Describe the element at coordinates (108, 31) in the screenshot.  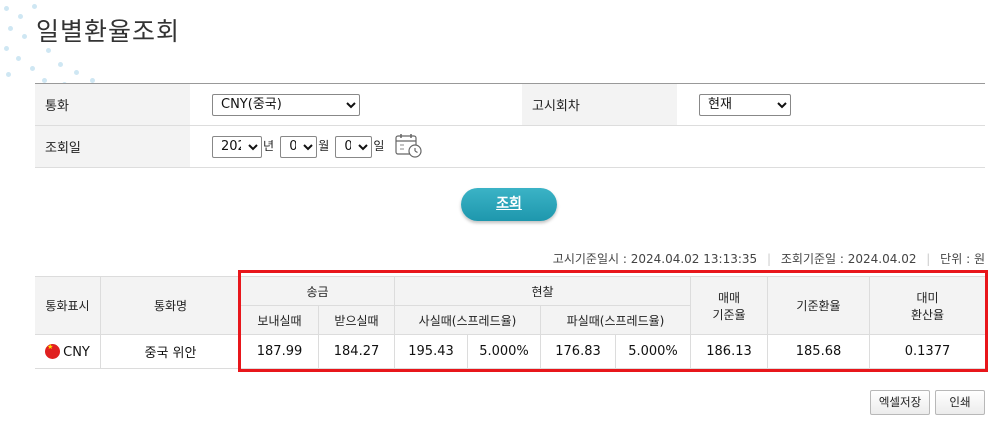
I see `page-title: 일별환율조회` at that location.